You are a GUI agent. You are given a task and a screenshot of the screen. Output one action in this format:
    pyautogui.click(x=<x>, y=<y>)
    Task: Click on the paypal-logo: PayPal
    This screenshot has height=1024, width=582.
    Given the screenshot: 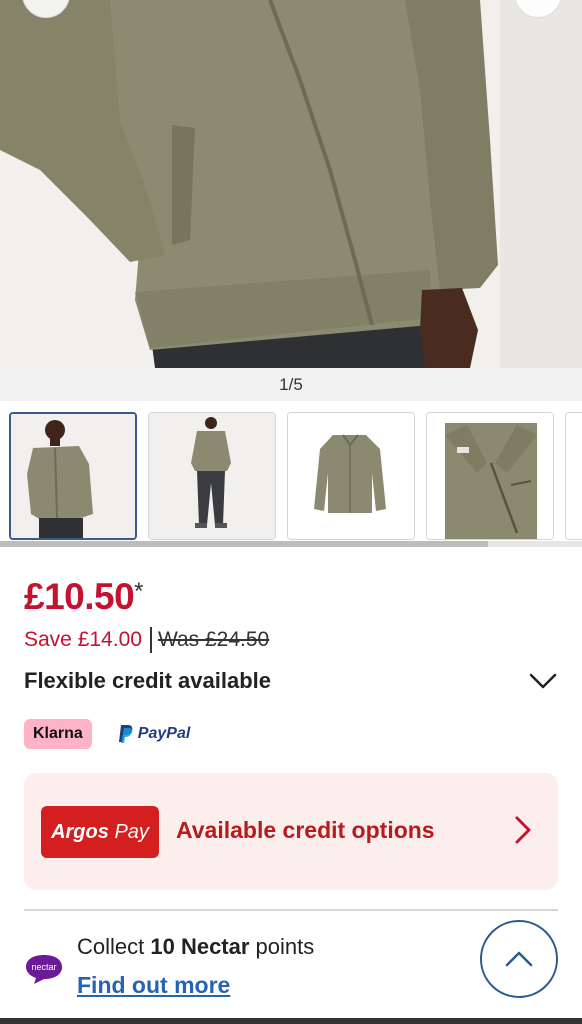 What is the action you would take?
    pyautogui.click(x=154, y=734)
    